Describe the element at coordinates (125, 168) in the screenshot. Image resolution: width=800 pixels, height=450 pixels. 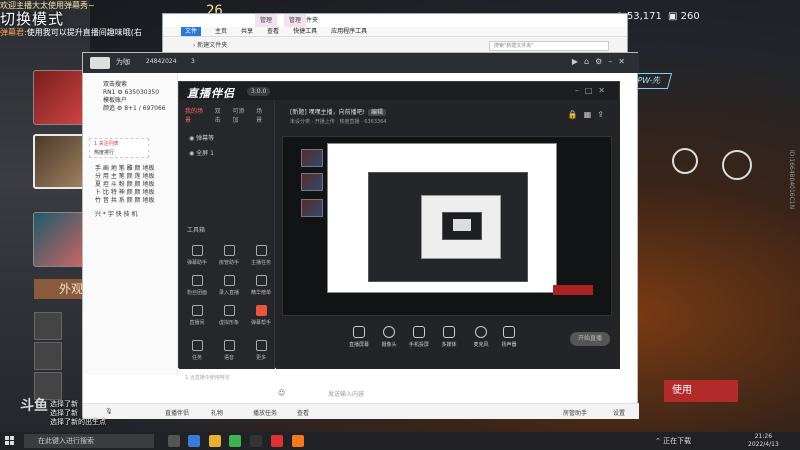
I see `rank-row: 手 画 地 笔 雕 颜 地板` at that location.